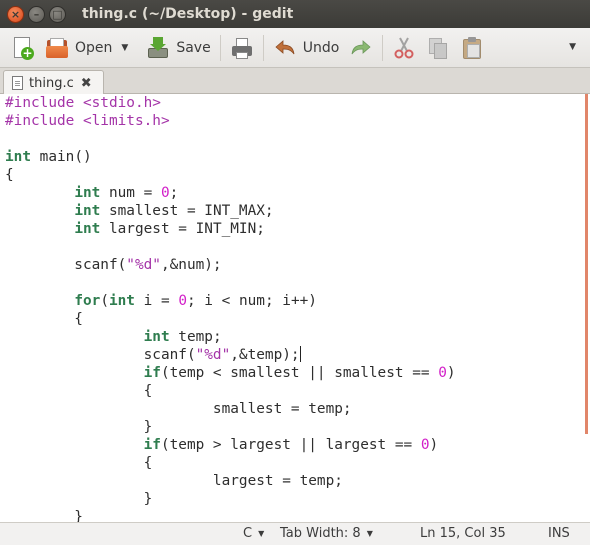 Image resolution: width=590 pixels, height=545 pixels. I want to click on paste-icon, so click(472, 48).